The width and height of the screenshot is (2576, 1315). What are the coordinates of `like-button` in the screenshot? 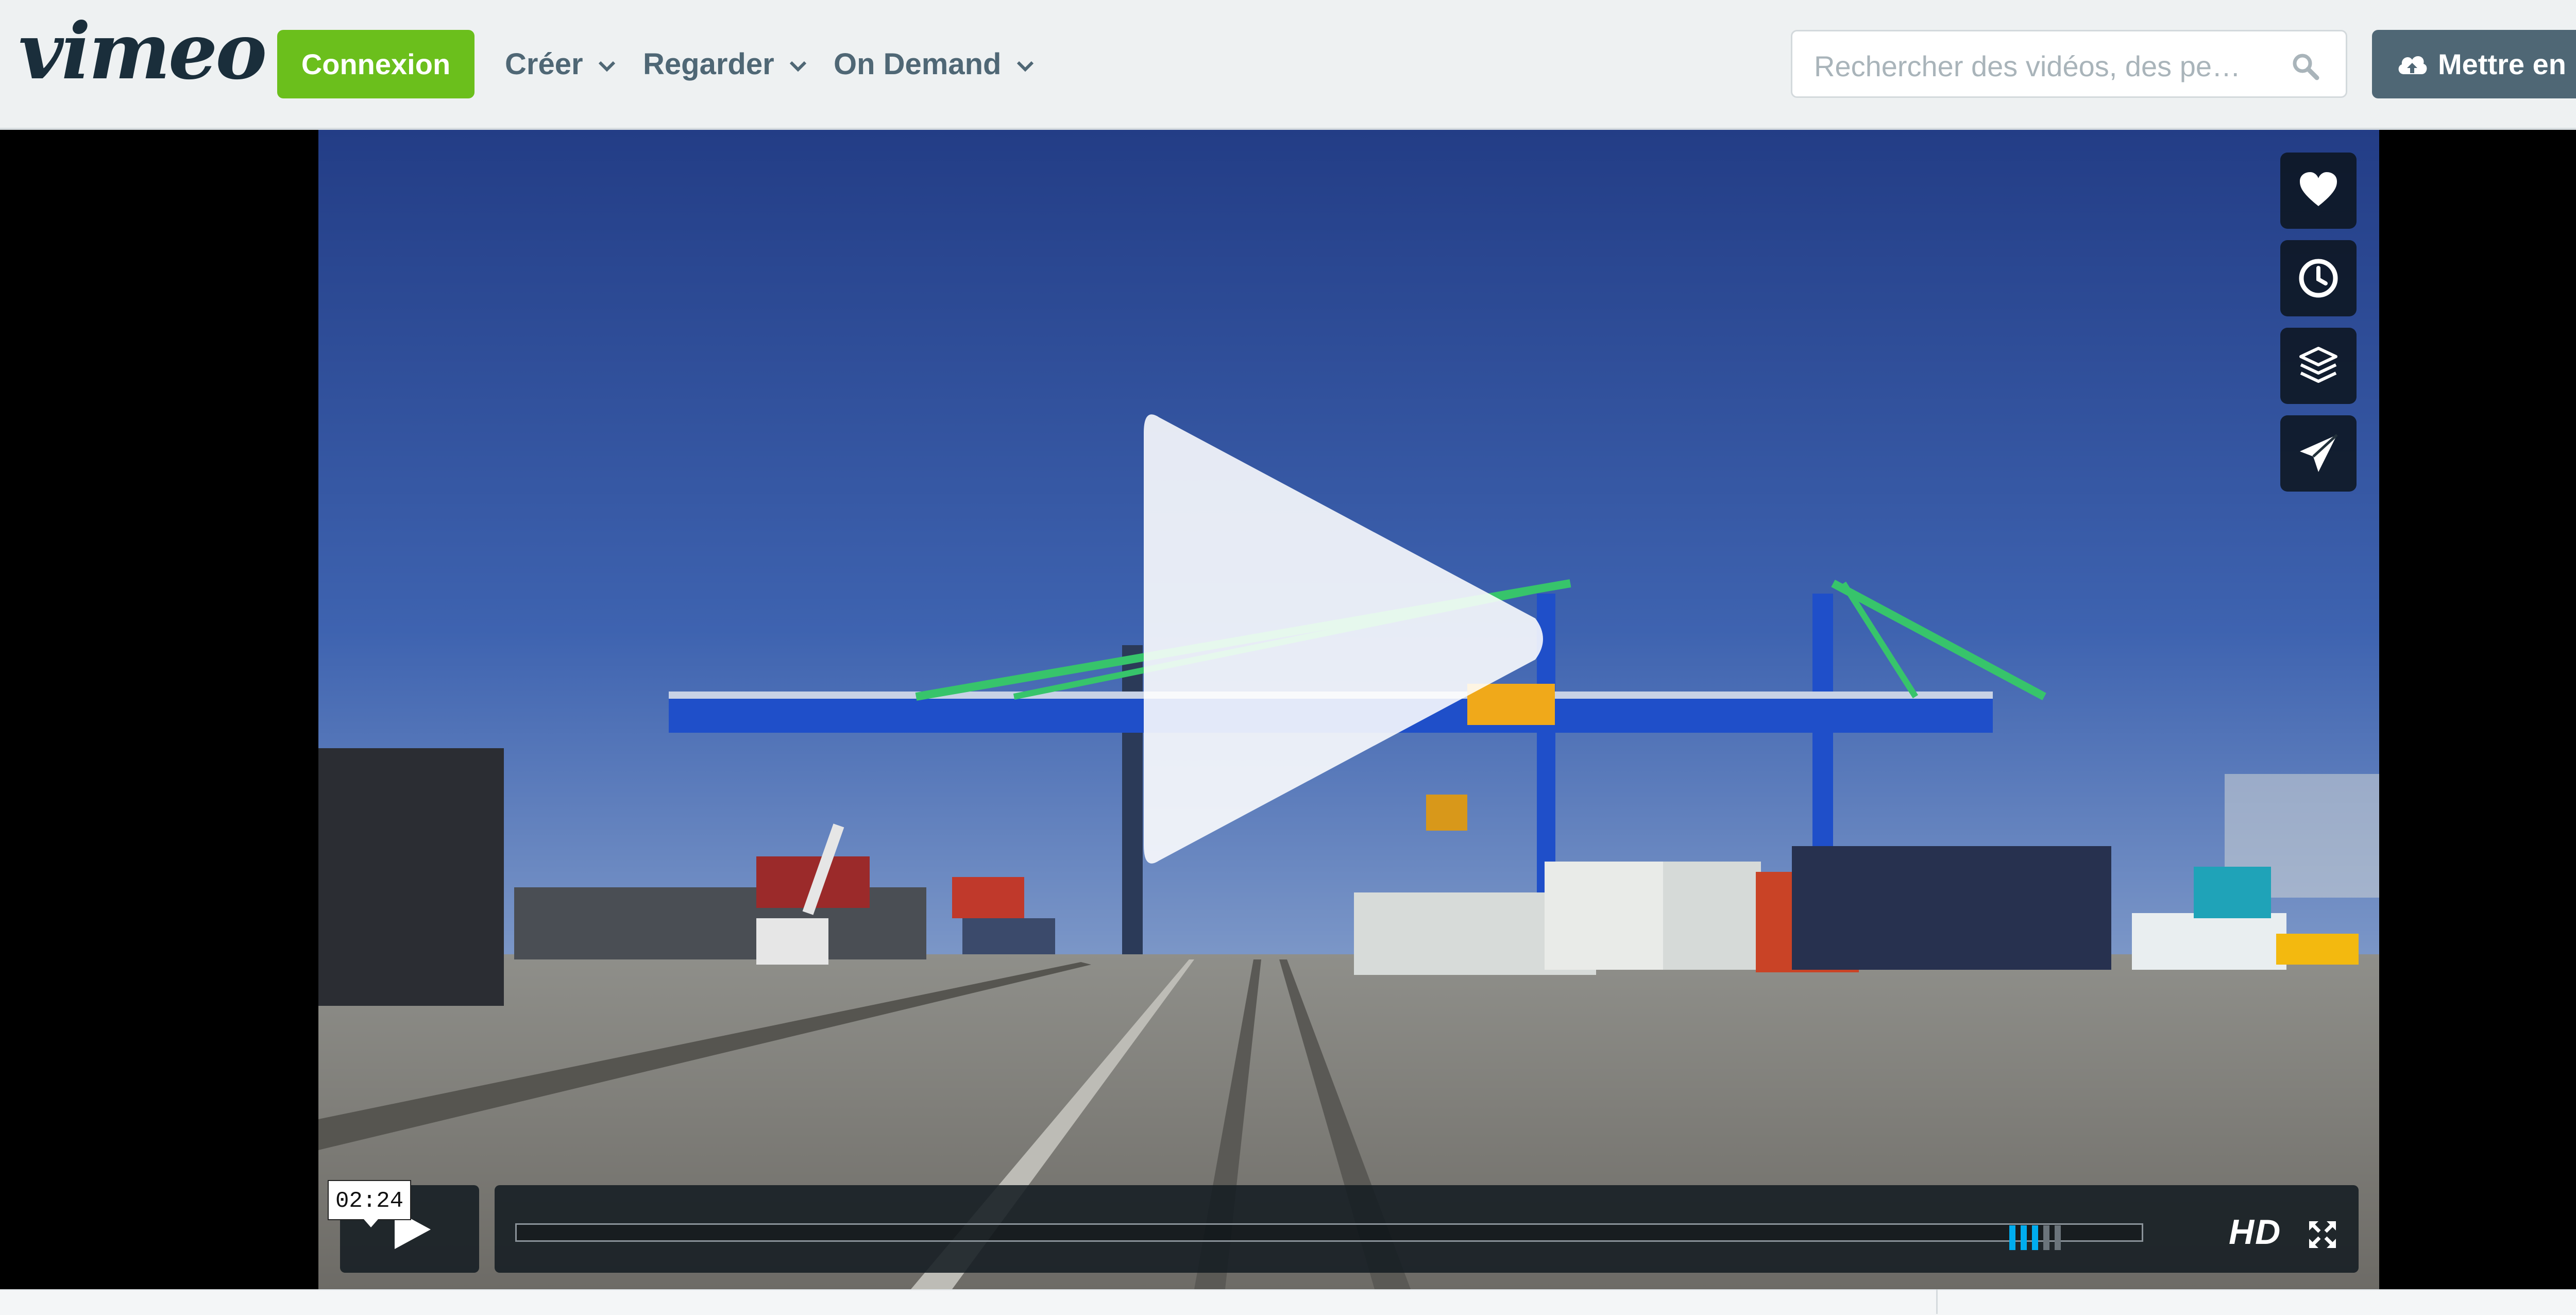 It's located at (2318, 191).